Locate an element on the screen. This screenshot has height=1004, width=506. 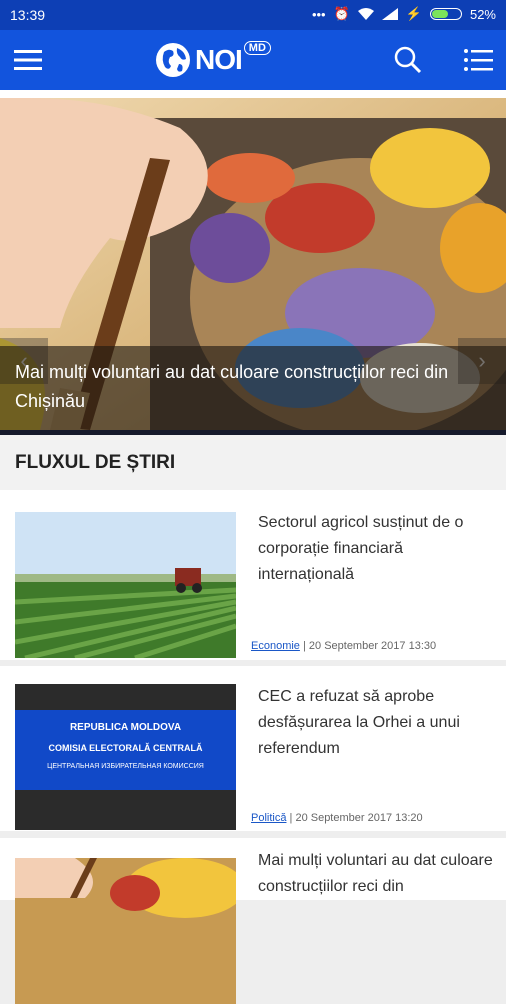
section-title: FLUXUL DE ȘTIRI is located at coordinates (95, 462).